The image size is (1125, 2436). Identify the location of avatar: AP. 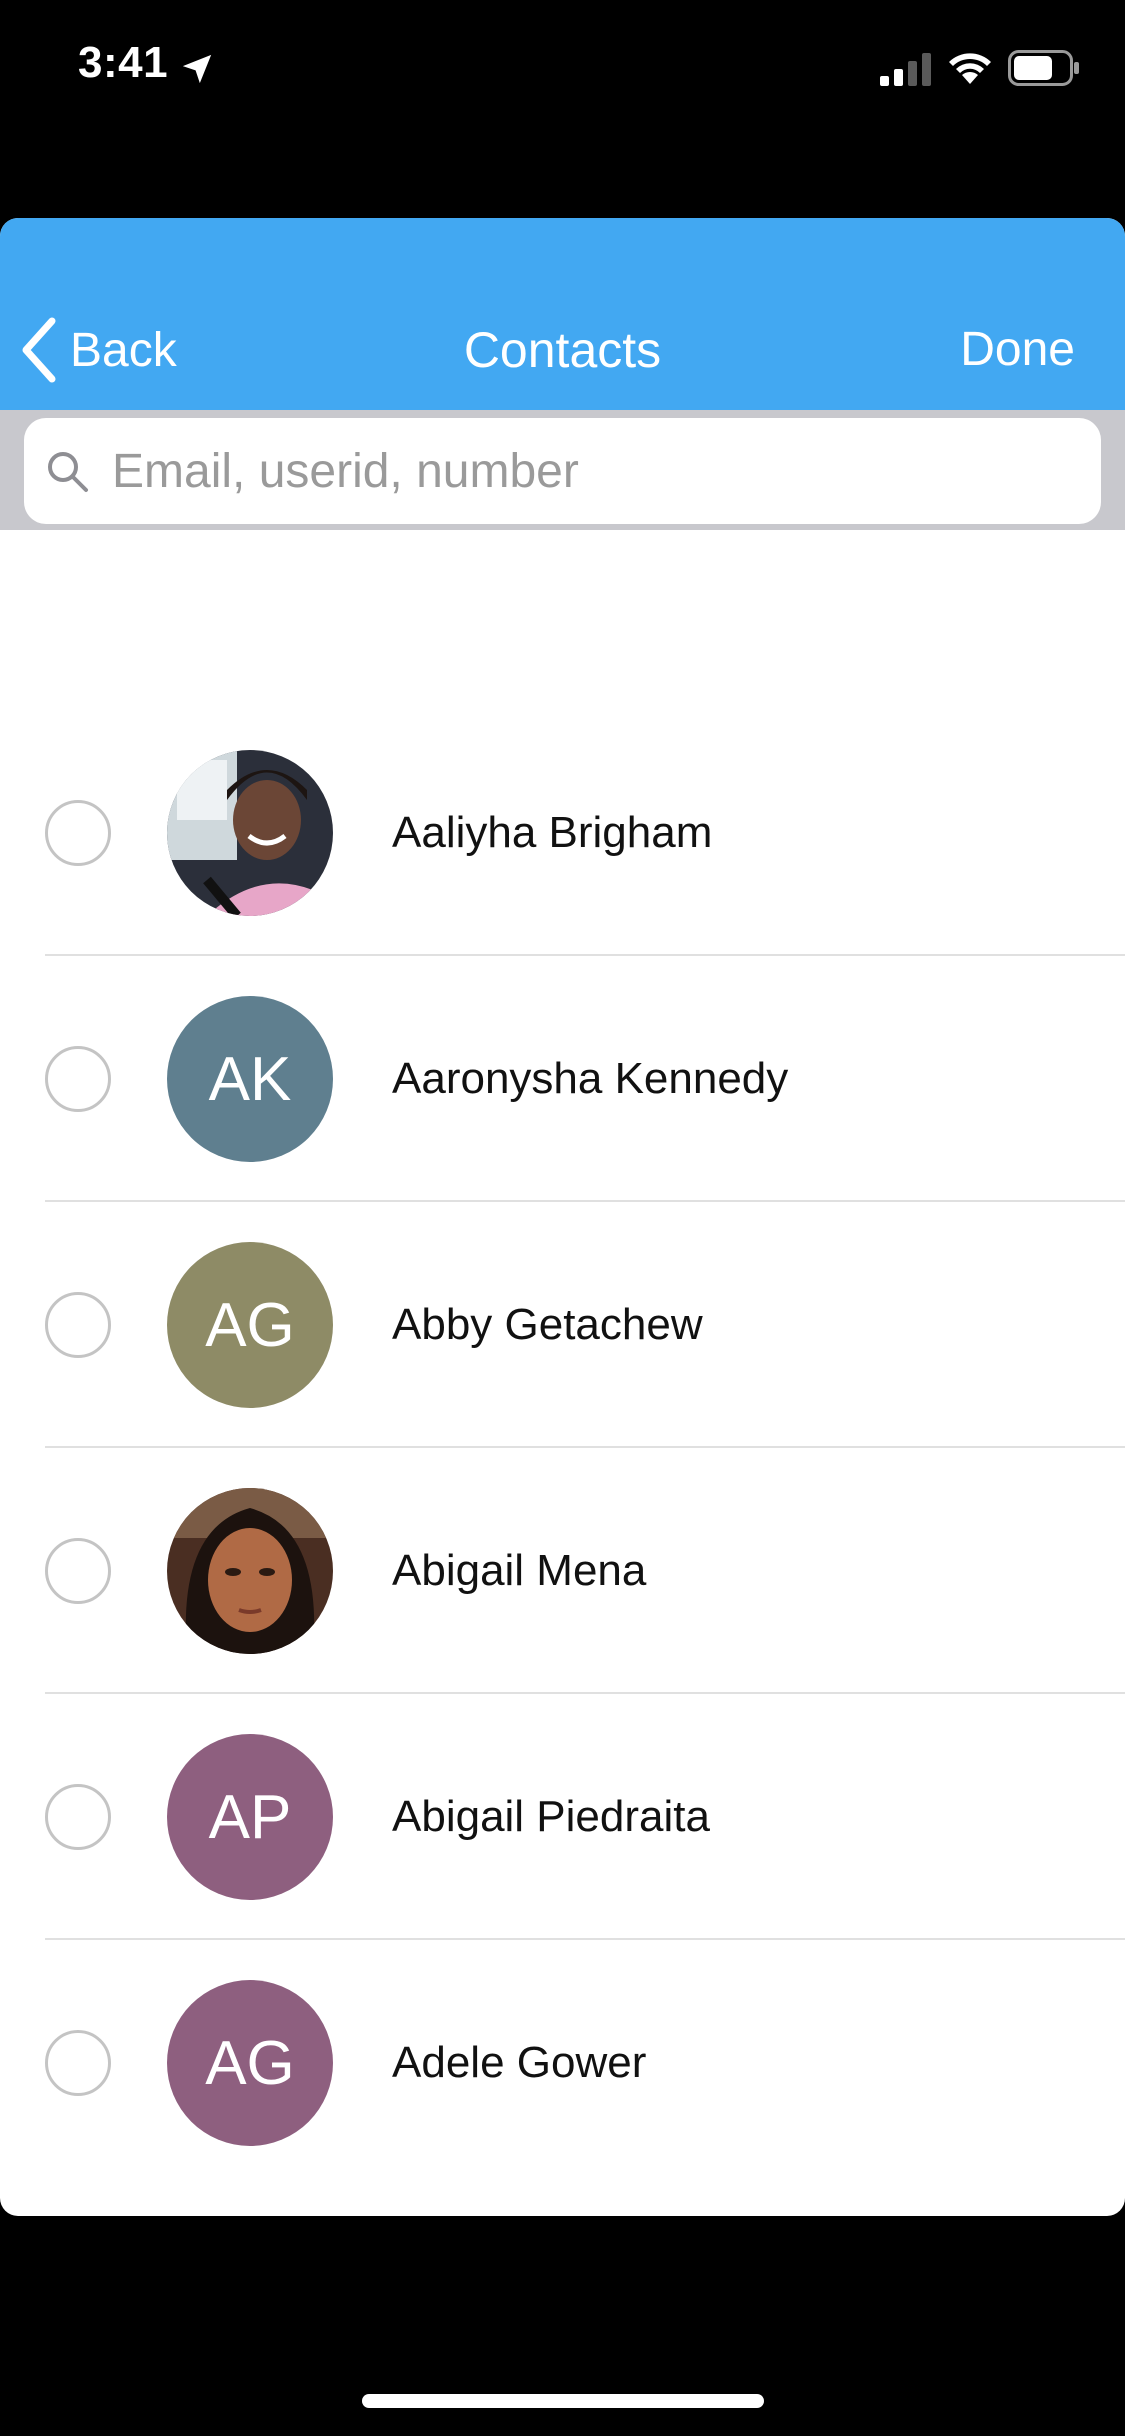
(250, 1817).